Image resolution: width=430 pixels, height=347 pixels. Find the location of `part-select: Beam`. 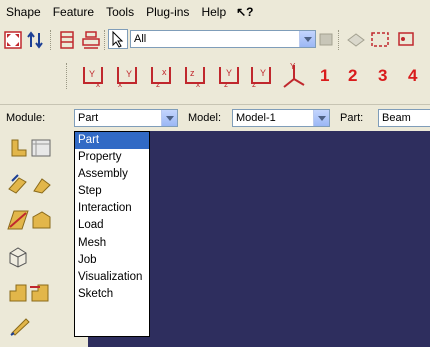

part-select: Beam is located at coordinates (404, 118).